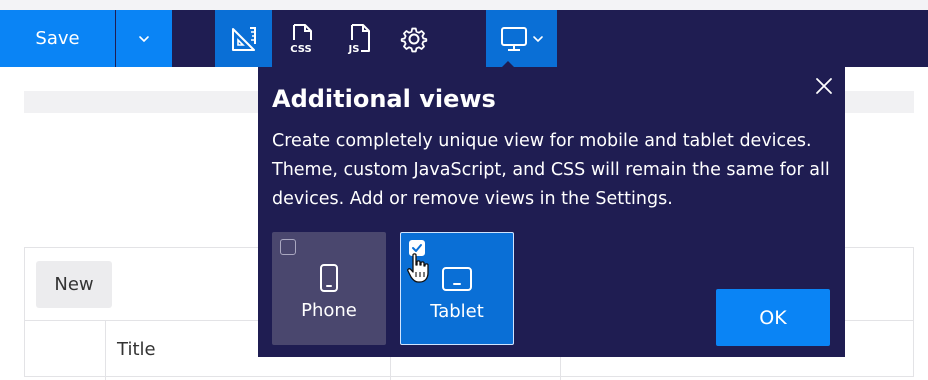  I want to click on phone-icon, so click(329, 278).